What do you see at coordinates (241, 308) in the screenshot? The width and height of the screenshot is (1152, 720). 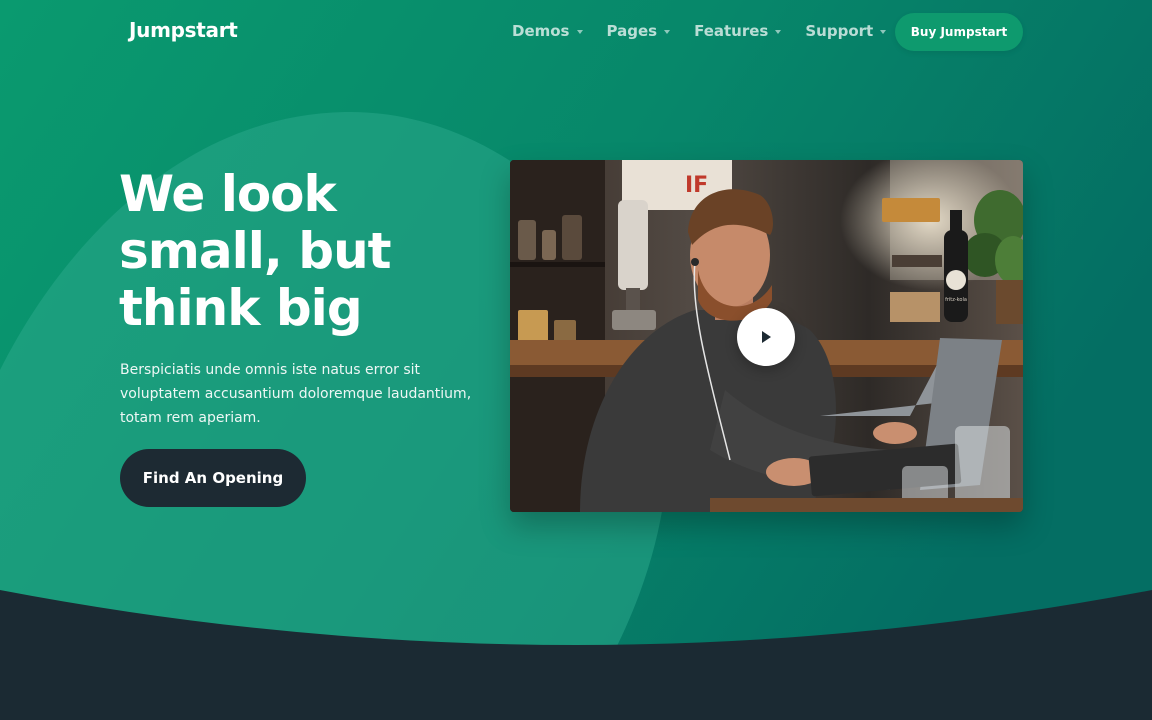 I see `headline-line: think big` at bounding box center [241, 308].